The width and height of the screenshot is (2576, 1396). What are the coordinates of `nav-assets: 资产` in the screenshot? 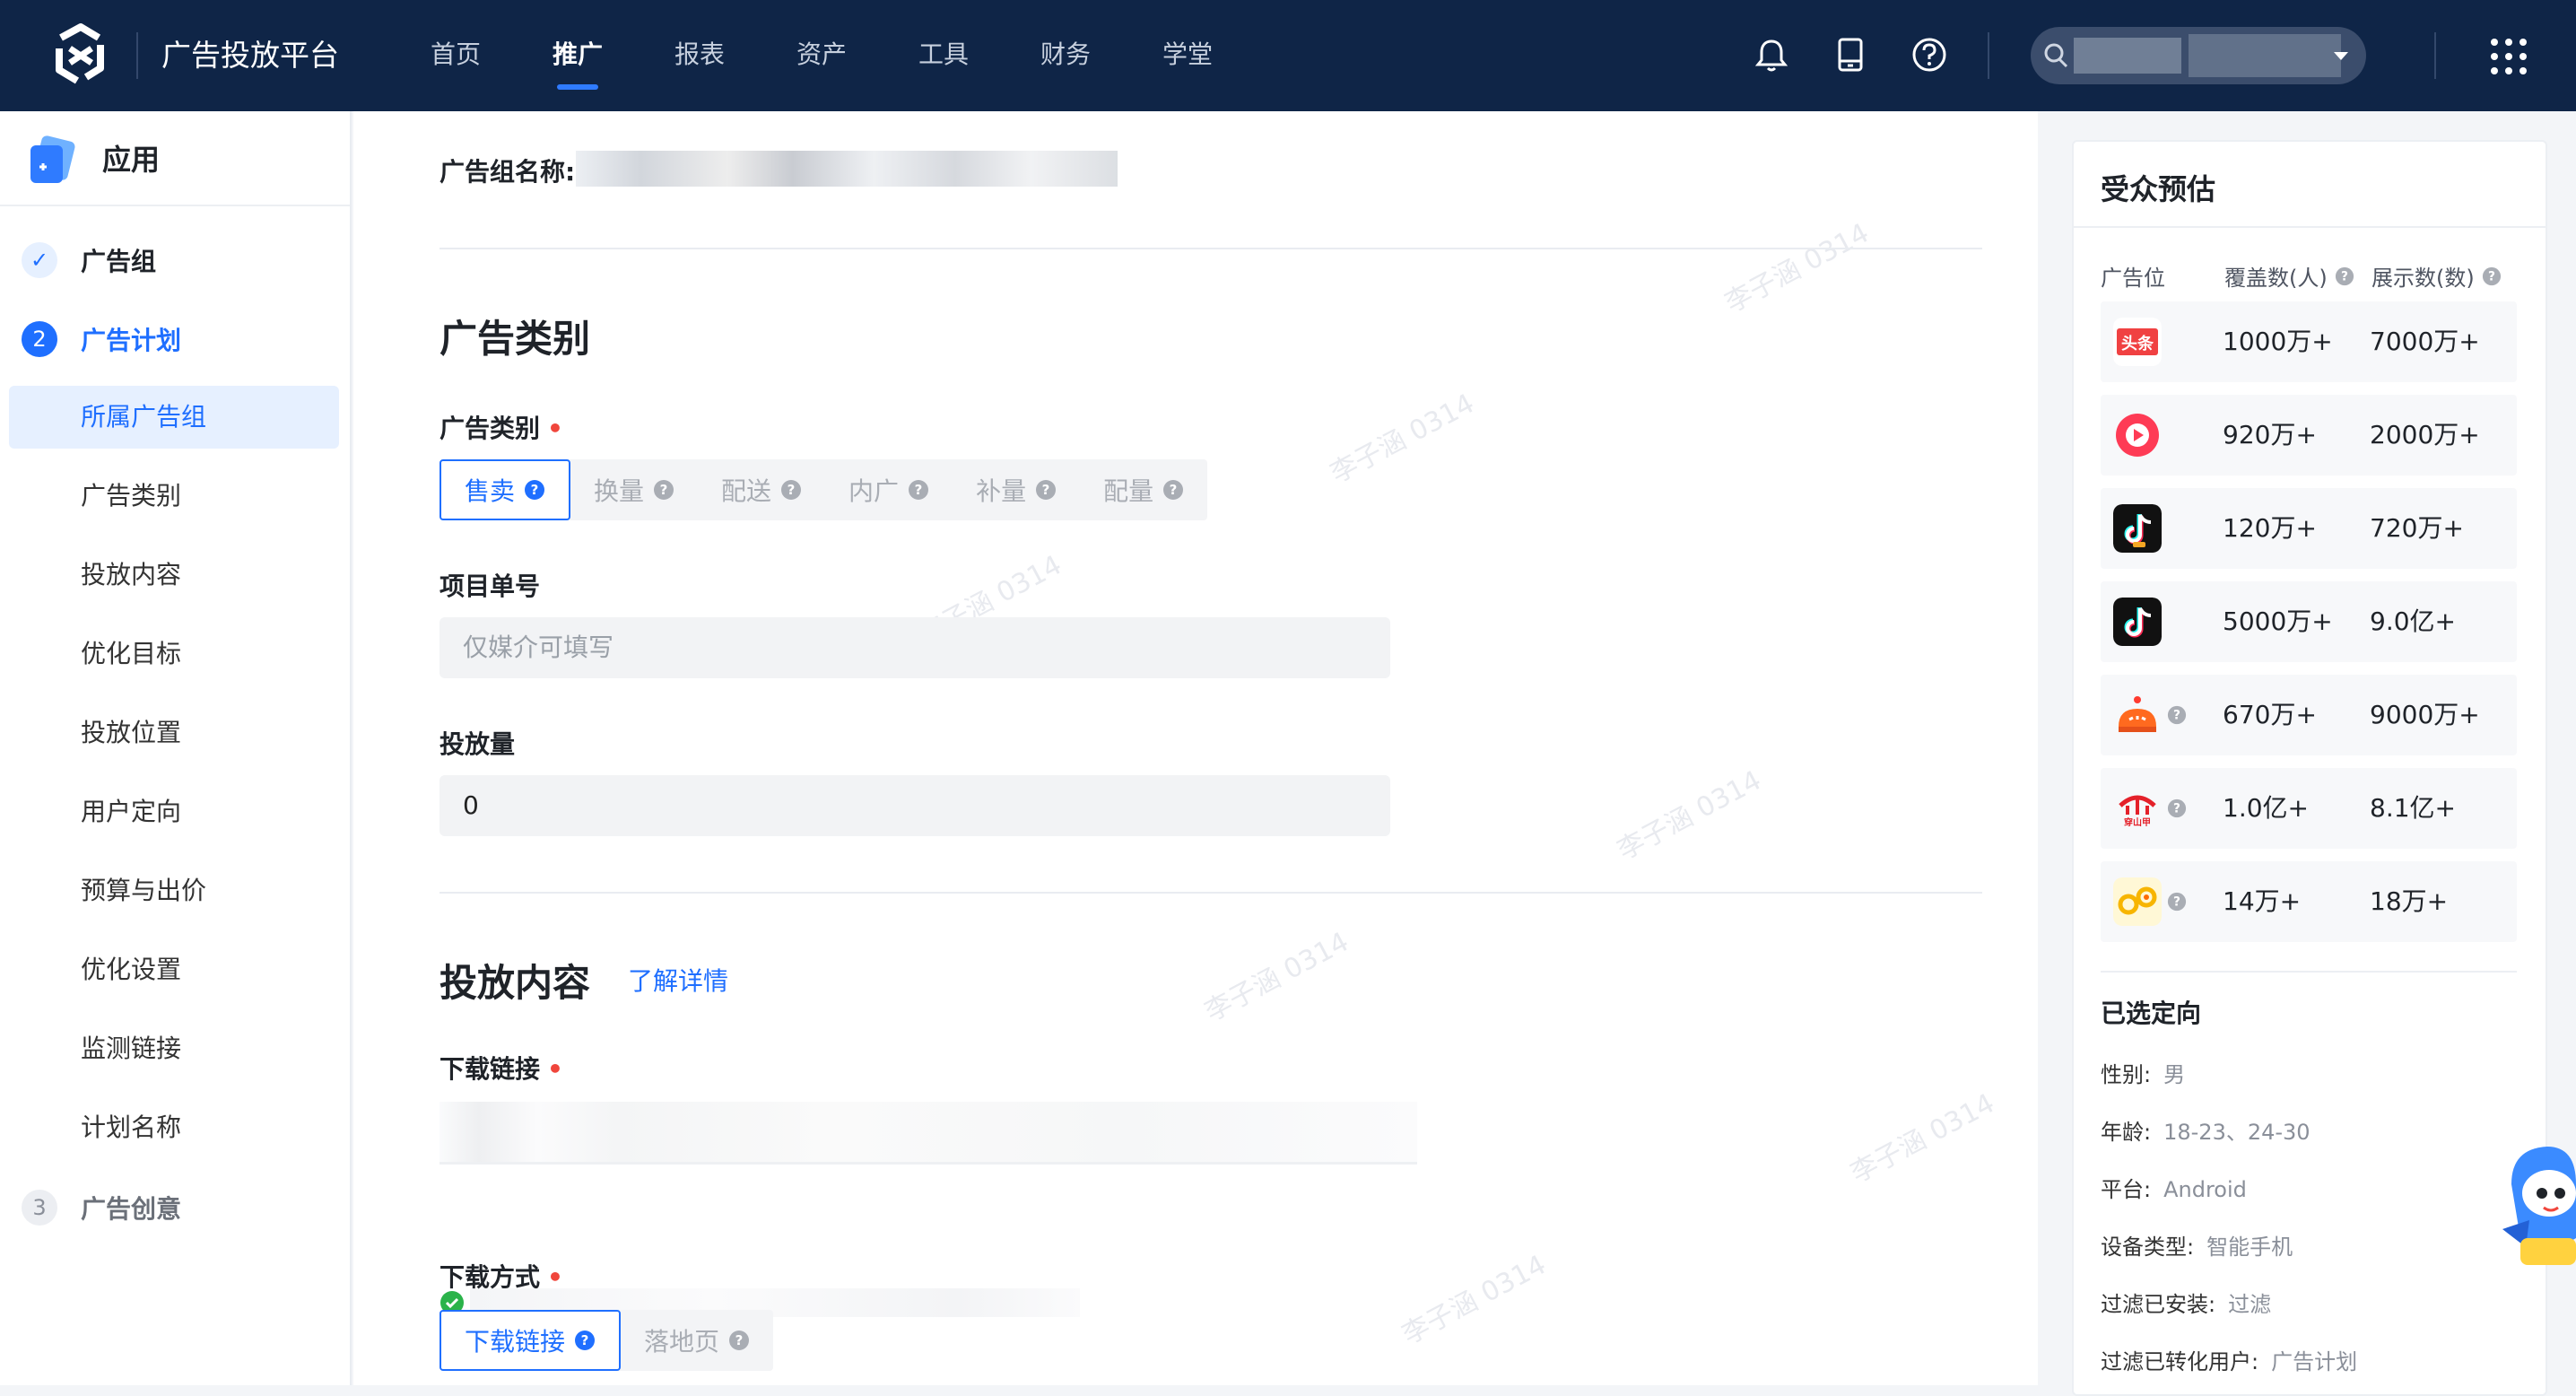 It's located at (822, 55).